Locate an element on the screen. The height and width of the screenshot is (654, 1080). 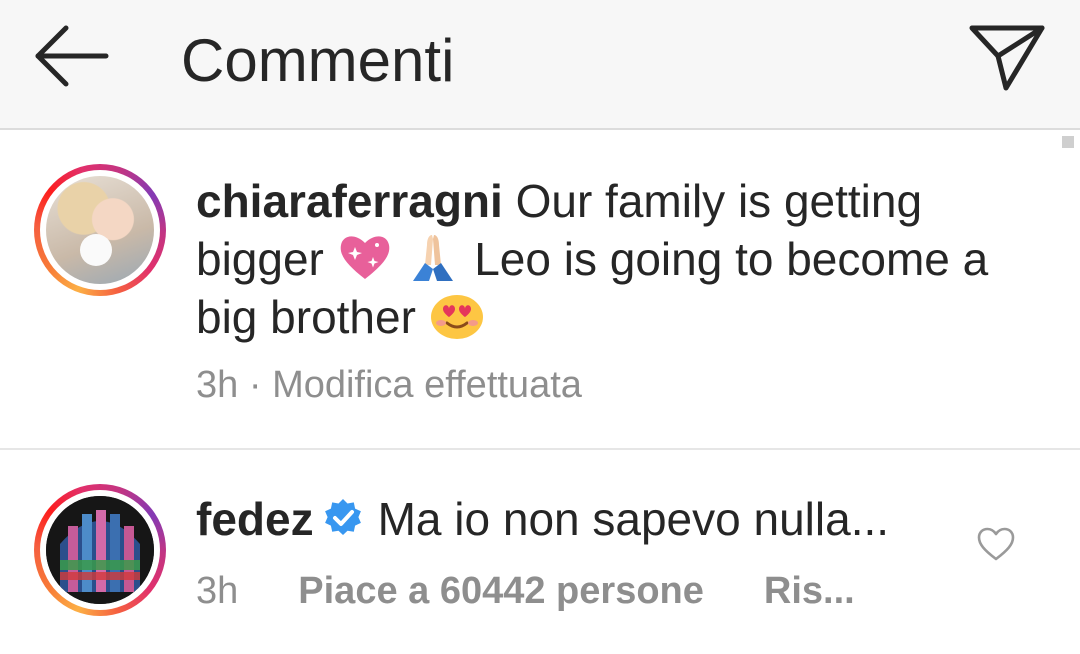
caption-meta: 3h · Modifica effettuata is located at coordinates (389, 385).